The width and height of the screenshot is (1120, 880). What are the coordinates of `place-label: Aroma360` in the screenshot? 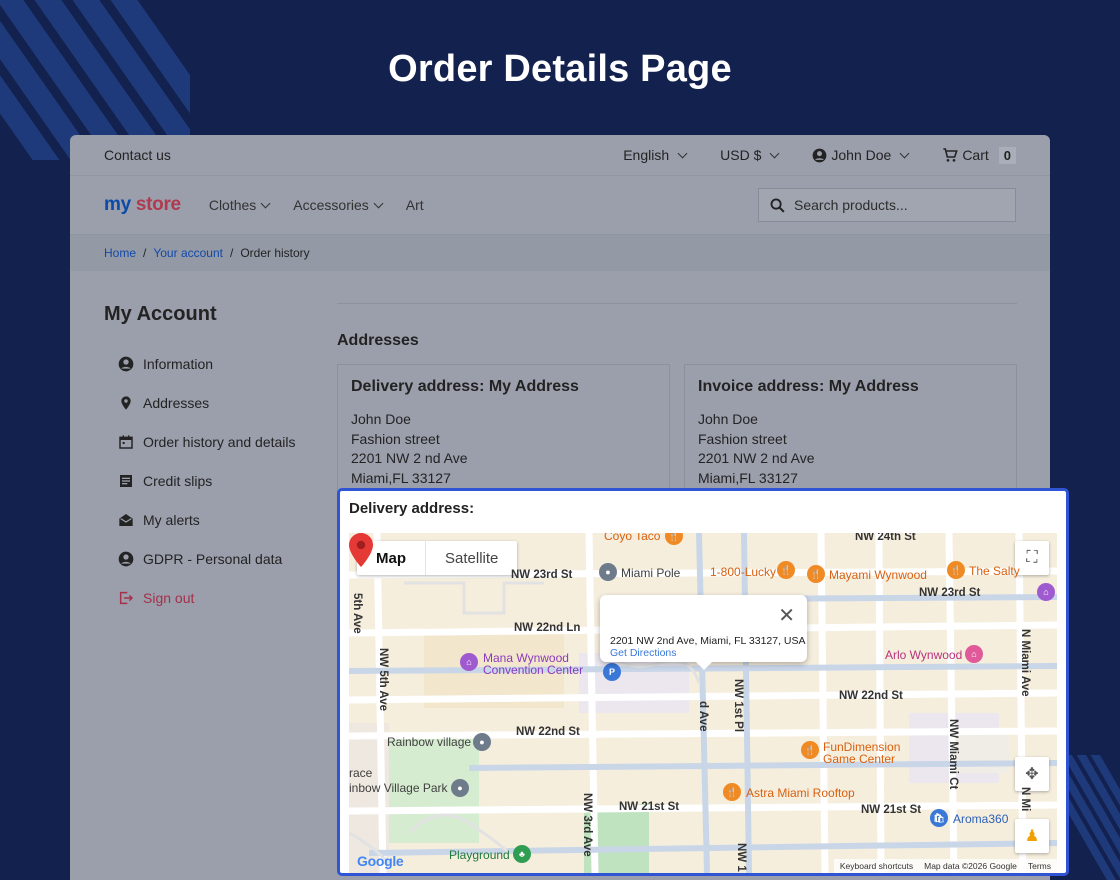 It's located at (980, 819).